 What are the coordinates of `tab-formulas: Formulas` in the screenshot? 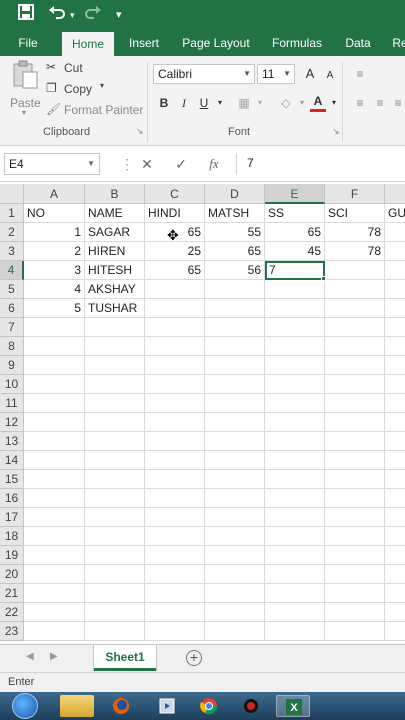 It's located at (297, 43).